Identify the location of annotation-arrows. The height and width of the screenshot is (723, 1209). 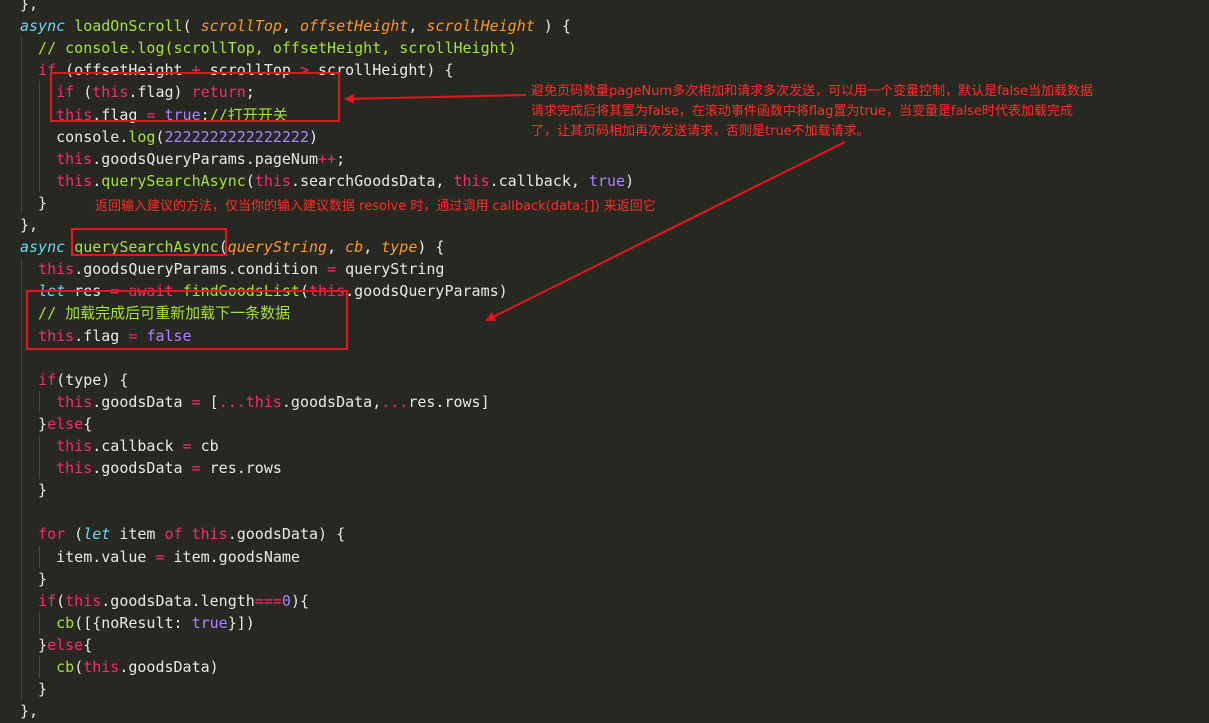
(595, 207).